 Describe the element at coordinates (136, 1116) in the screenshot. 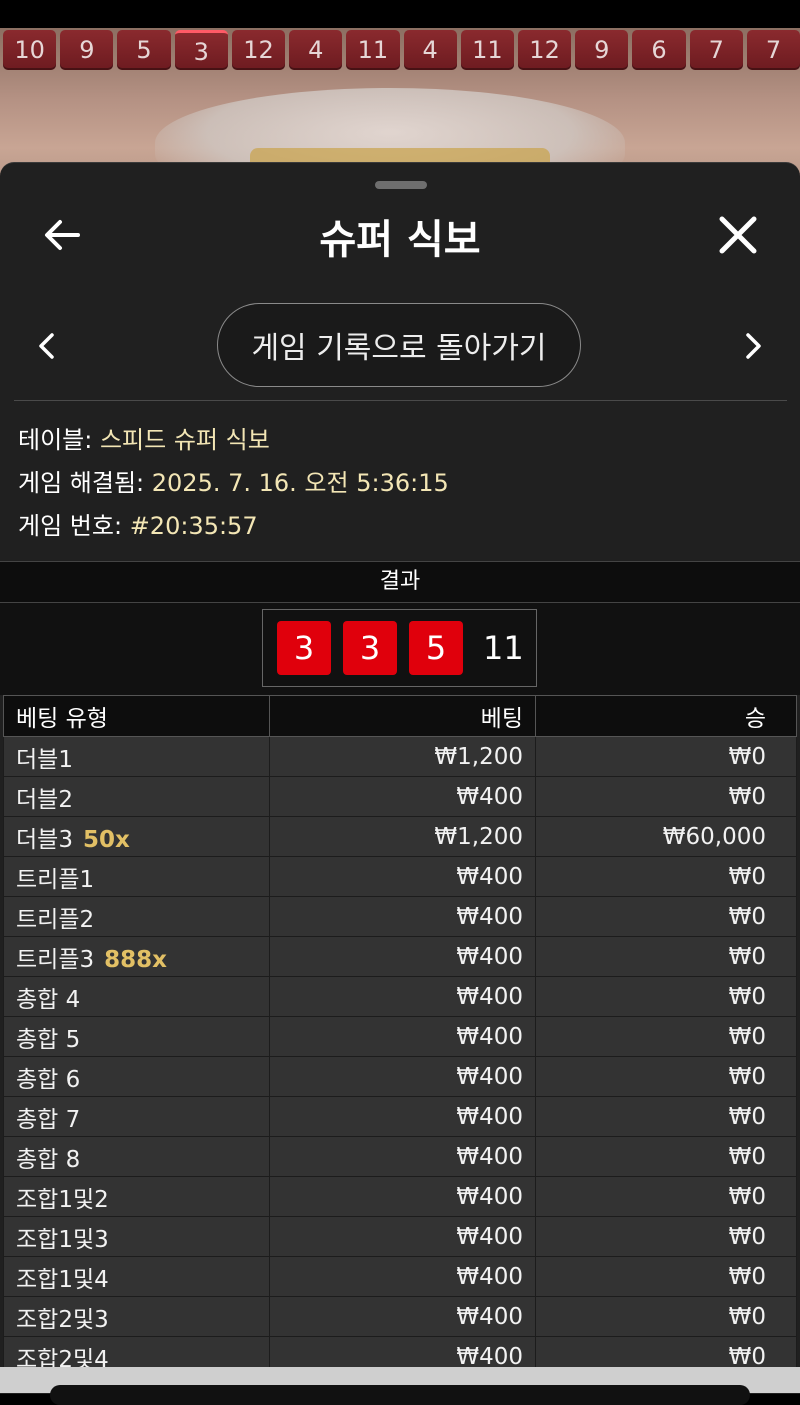

I see `bet-type-cell: 총합 7` at that location.